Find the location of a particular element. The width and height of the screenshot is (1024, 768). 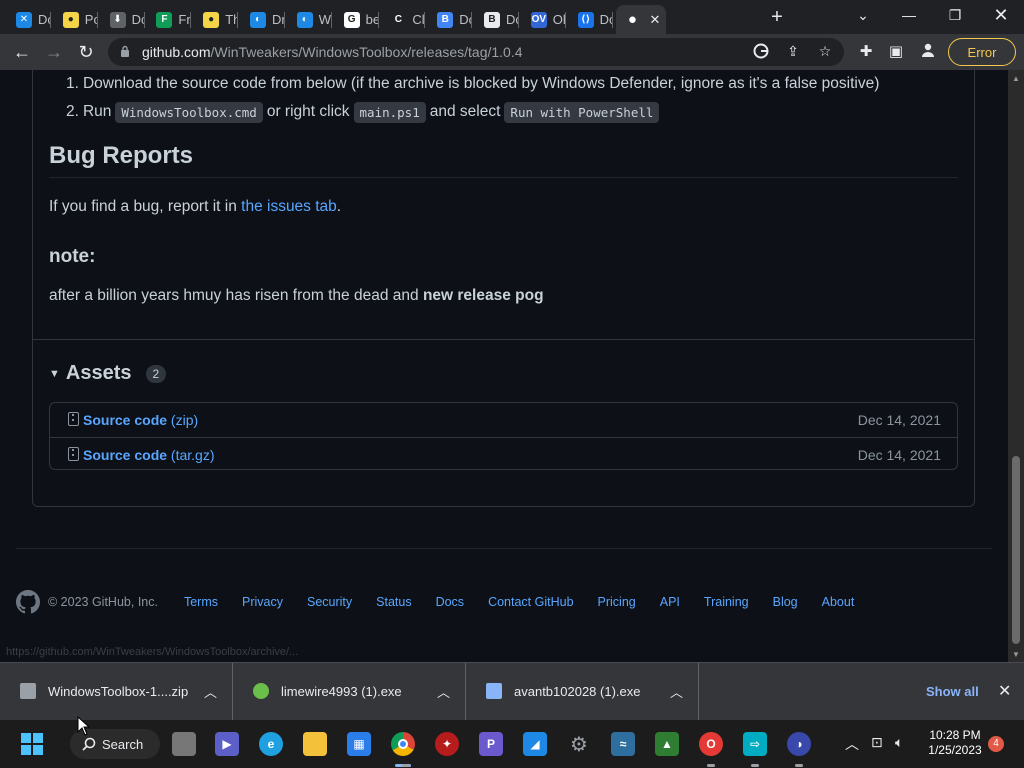

task-view-icon is located at coordinates (184, 744).